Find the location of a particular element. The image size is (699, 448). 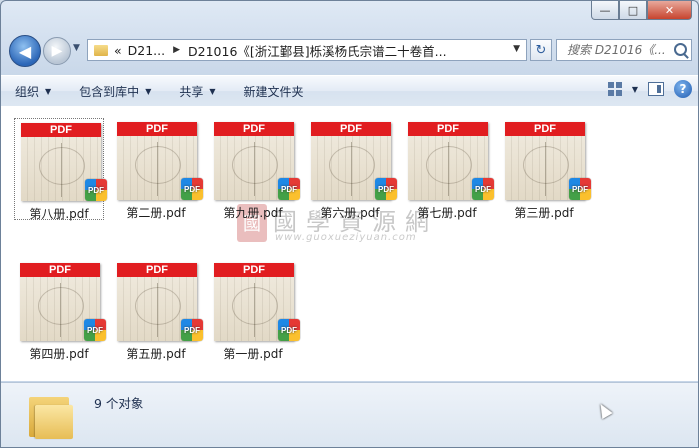

breadcrumb-overflow: « is located at coordinates (118, 50).